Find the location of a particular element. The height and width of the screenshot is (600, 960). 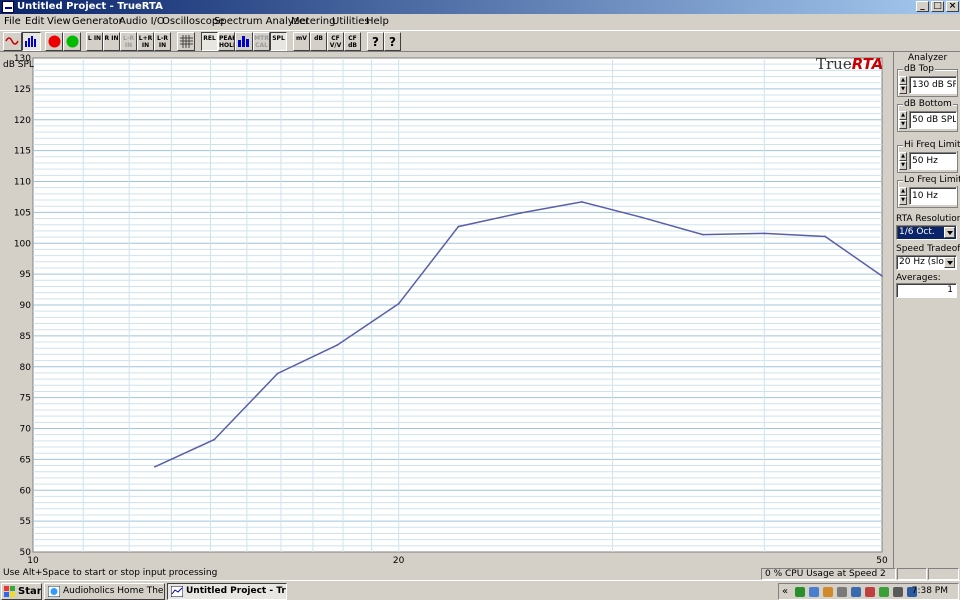

cf-db-button: CF dB is located at coordinates (352, 41).